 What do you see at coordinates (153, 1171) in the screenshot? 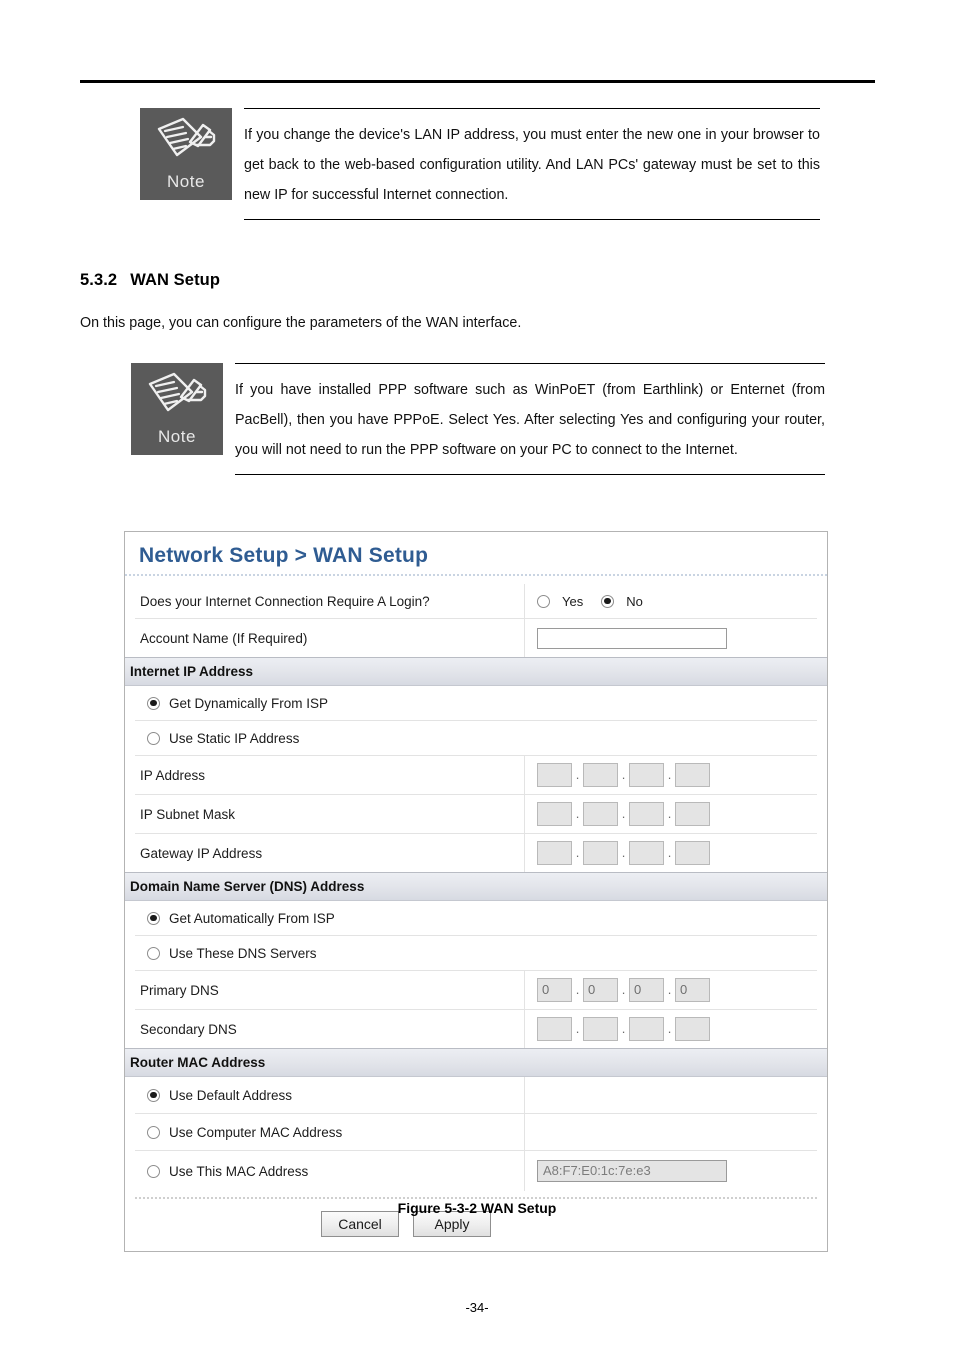
I see `radio-mac-this` at bounding box center [153, 1171].